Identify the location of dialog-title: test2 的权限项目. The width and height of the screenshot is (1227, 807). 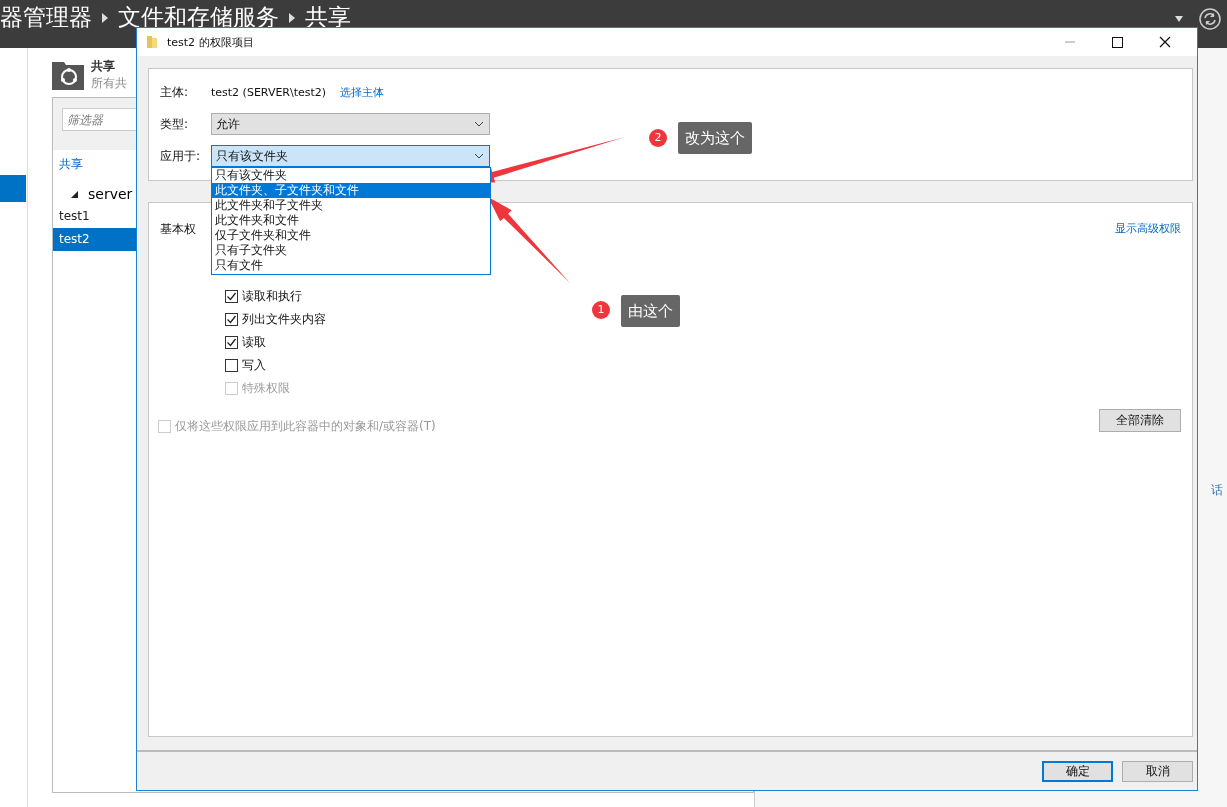
(210, 42).